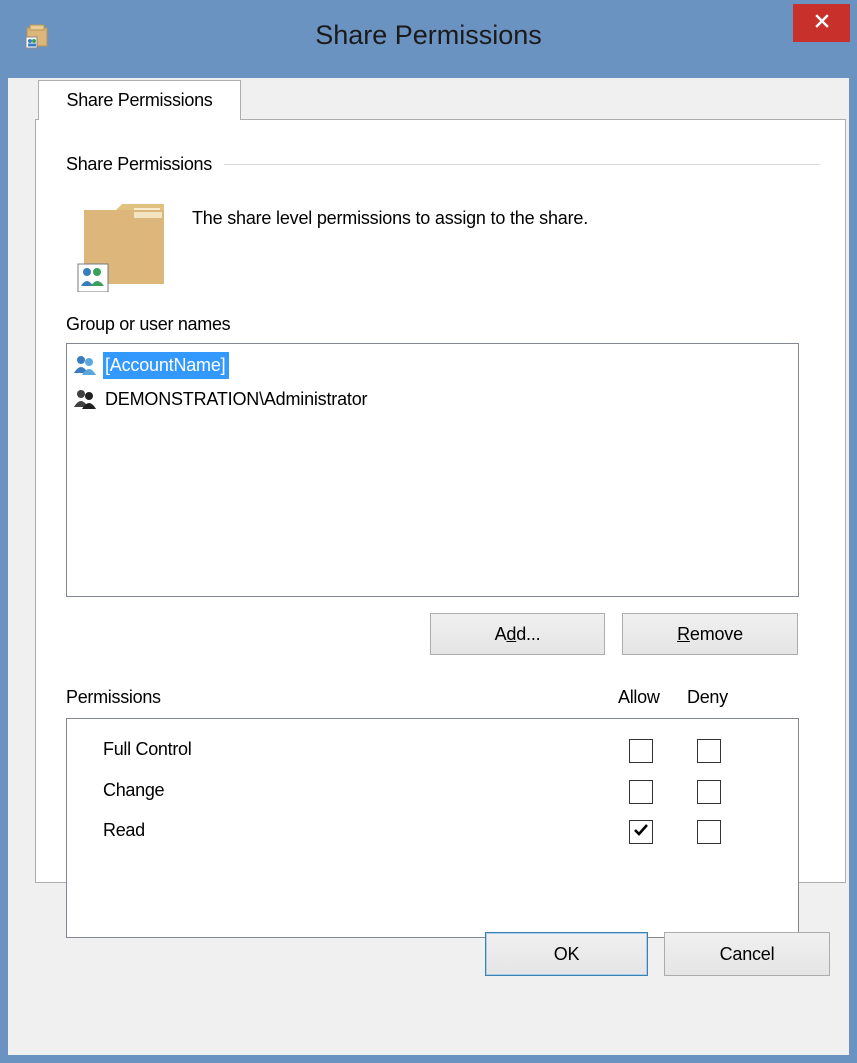 The height and width of the screenshot is (1063, 857). Describe the element at coordinates (124, 830) in the screenshot. I see `permission-name: Read` at that location.